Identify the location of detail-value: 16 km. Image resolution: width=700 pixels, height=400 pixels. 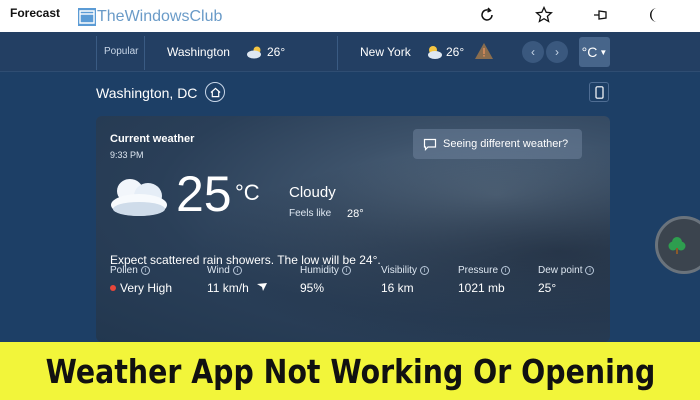
(397, 288).